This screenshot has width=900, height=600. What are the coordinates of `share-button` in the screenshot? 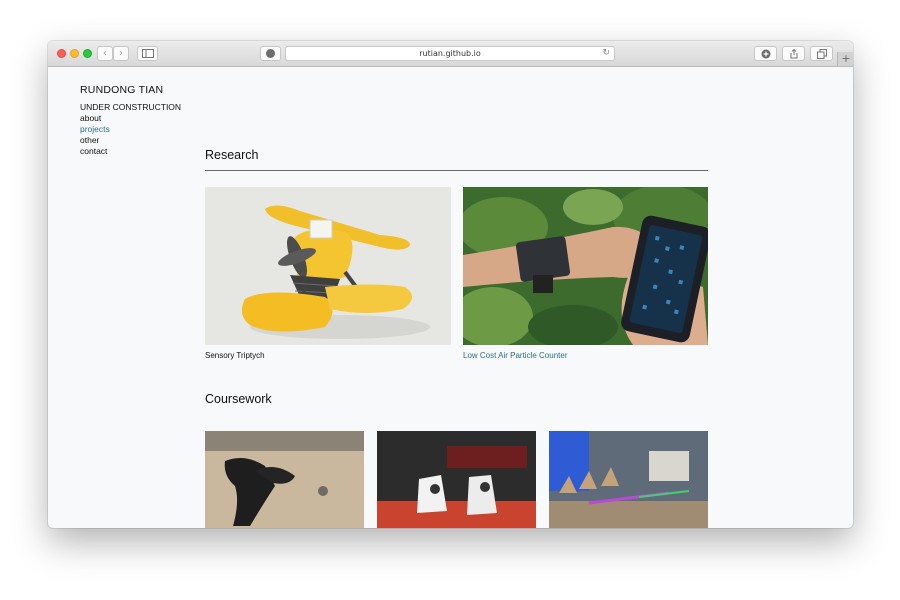 It's located at (793, 53).